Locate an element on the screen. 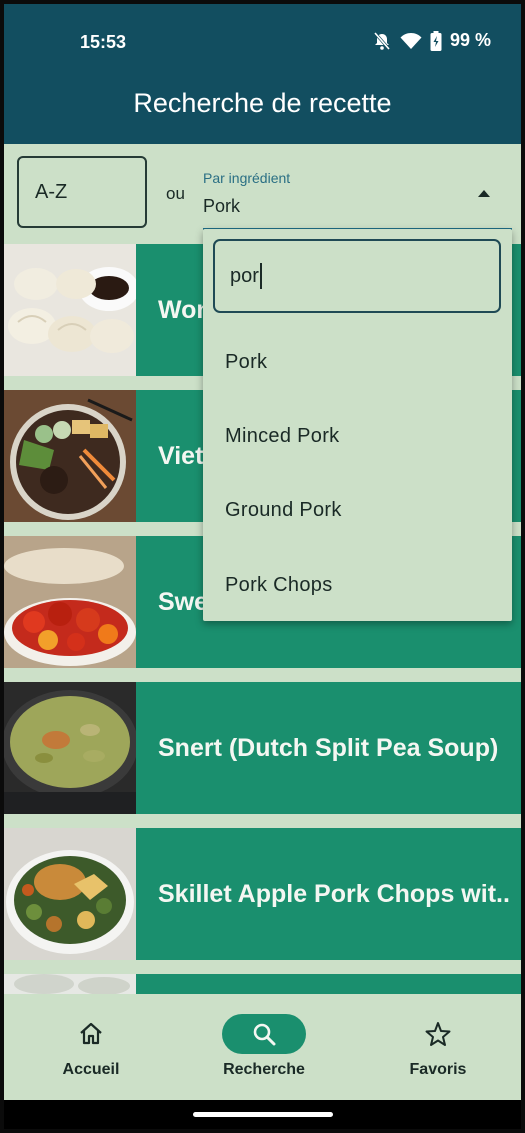 The image size is (525, 1133). or-label: ou is located at coordinates (175, 193).